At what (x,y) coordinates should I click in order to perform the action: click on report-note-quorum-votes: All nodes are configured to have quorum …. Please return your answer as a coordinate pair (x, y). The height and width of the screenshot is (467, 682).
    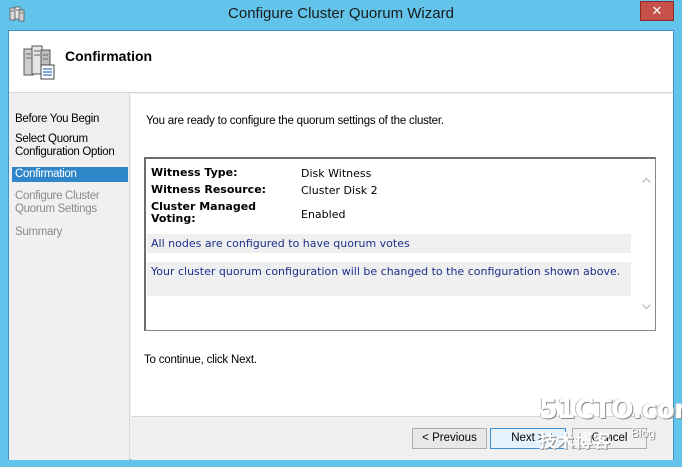
    Looking at the image, I should click on (389, 243).